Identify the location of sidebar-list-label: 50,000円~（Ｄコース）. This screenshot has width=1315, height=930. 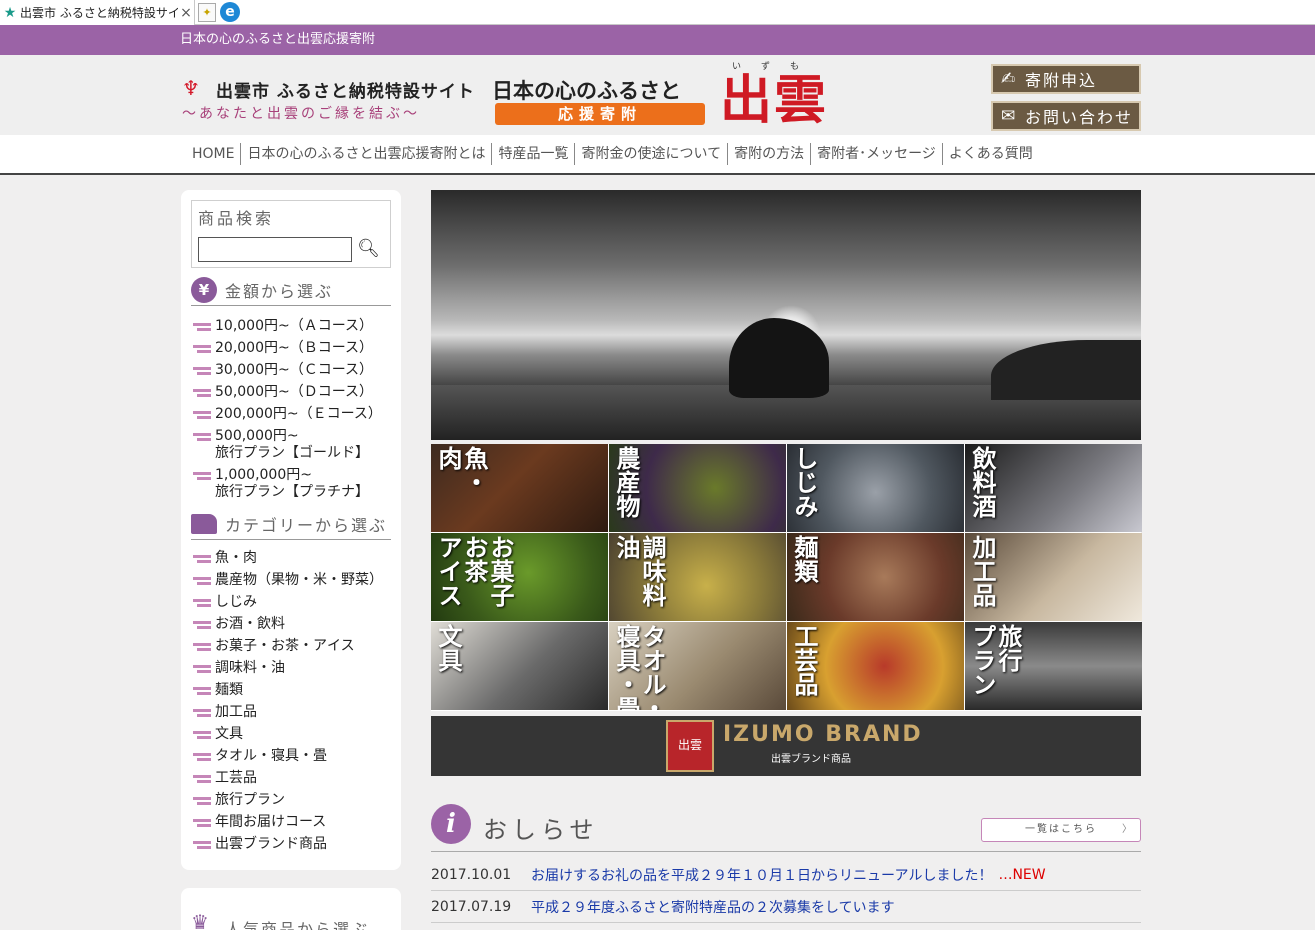
(294, 392).